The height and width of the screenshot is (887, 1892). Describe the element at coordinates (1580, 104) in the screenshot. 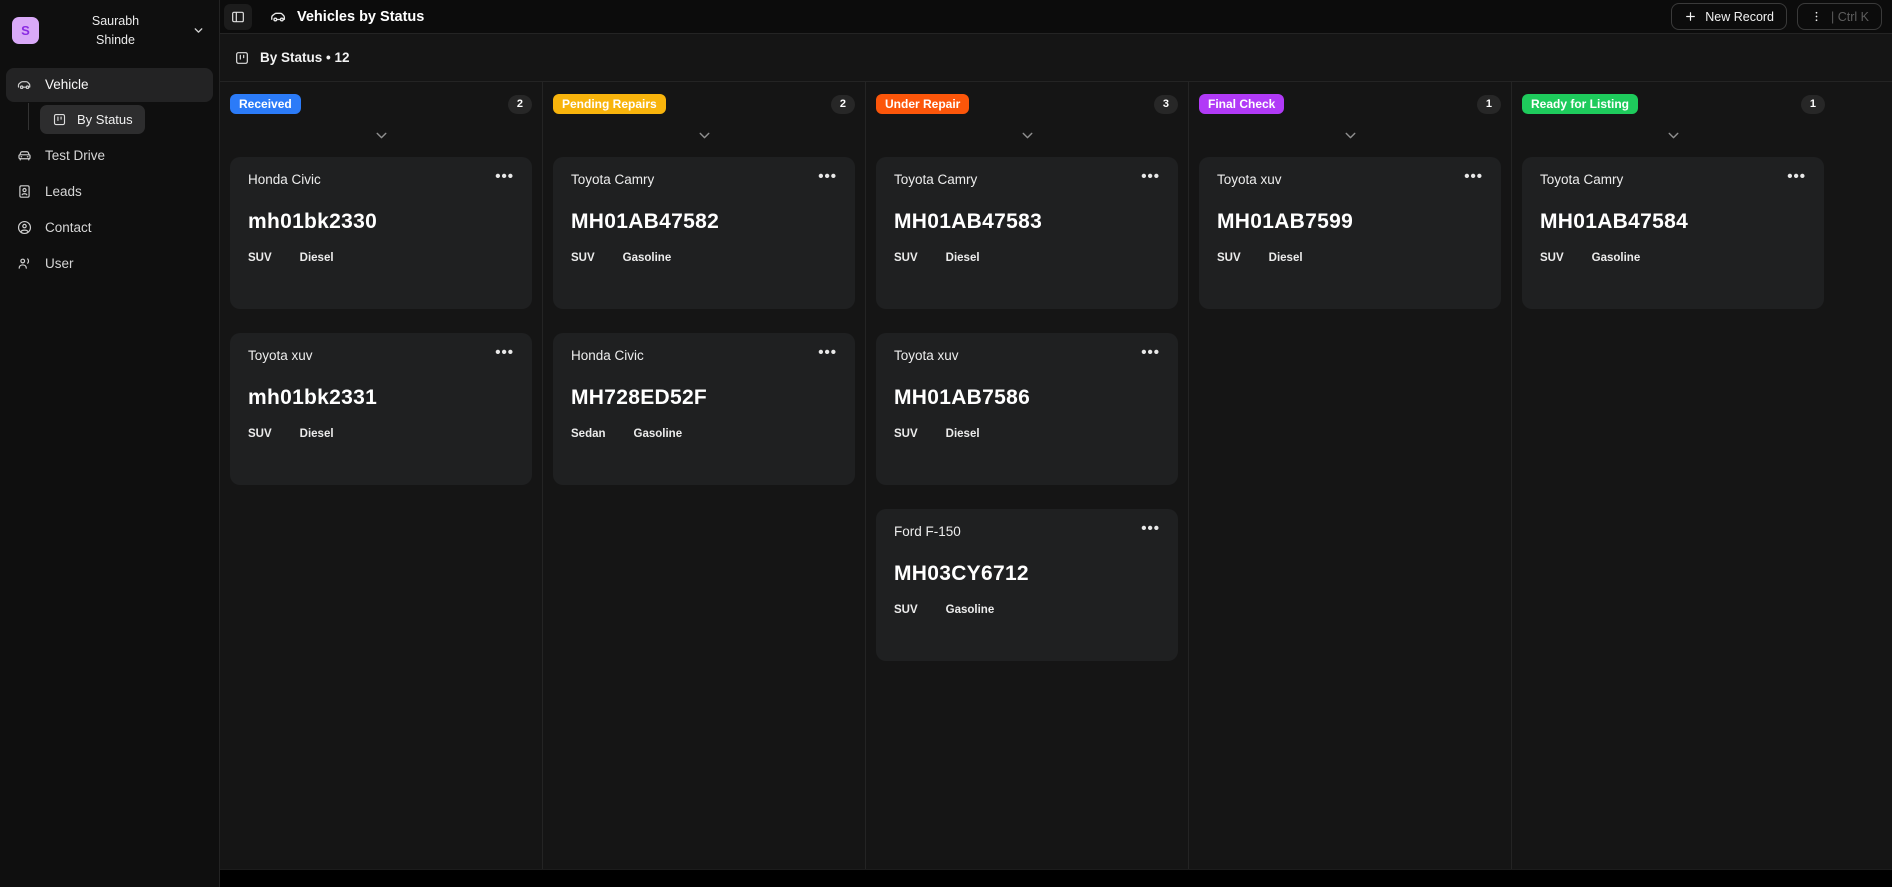

I see `status-badge: Ready for Listing` at that location.